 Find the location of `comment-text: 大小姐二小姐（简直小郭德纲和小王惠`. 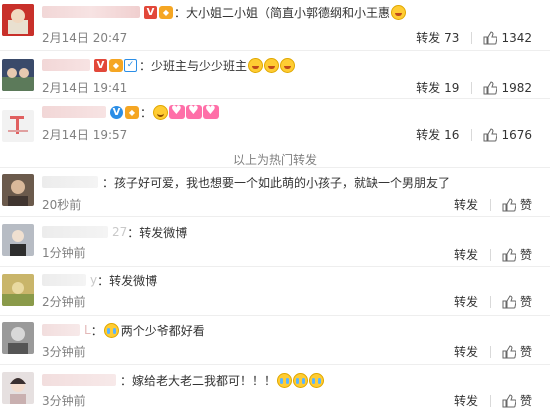

comment-text: 大小姐二小姐（简直小郭德纲和小王惠 is located at coordinates (288, 12).